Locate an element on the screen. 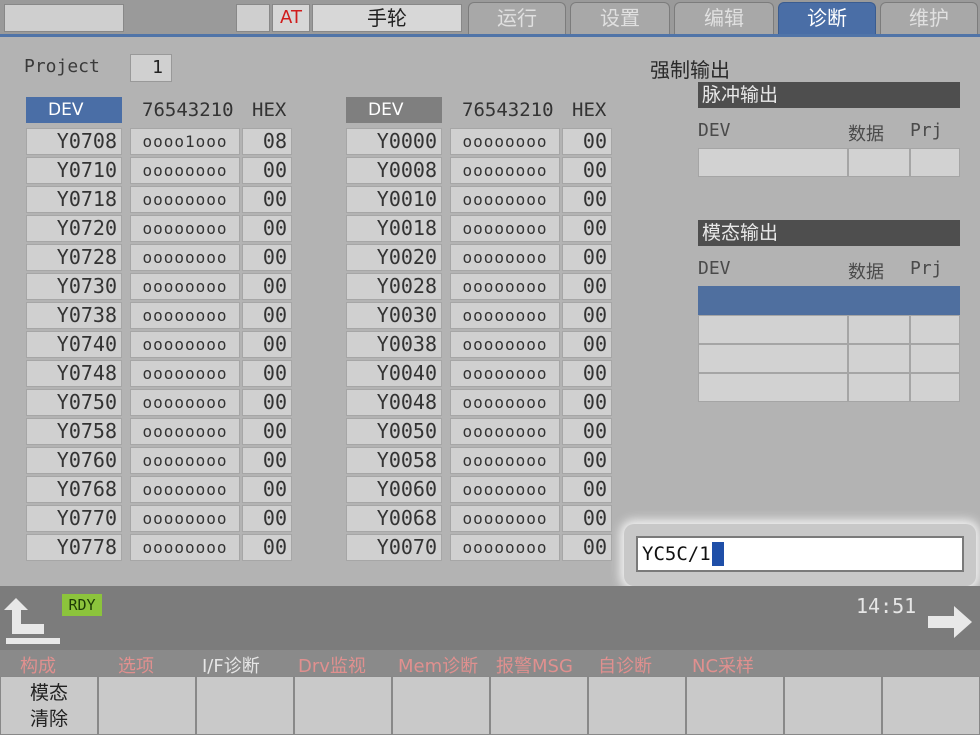  left-dev-header: DEV is located at coordinates (74, 110).